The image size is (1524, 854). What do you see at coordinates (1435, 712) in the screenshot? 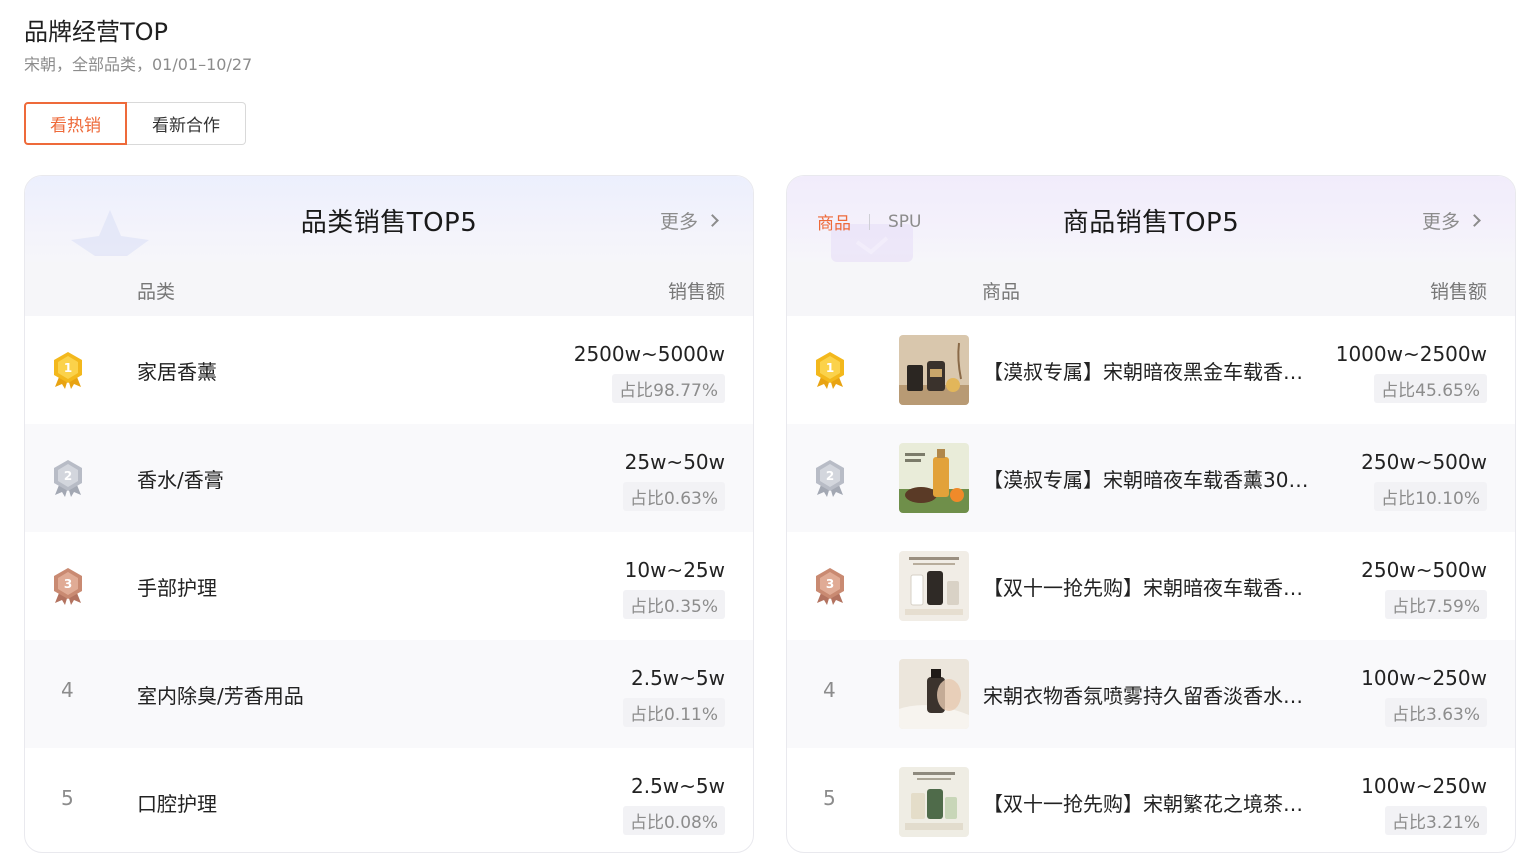
I see `share-badge: 占比3.63%` at bounding box center [1435, 712].